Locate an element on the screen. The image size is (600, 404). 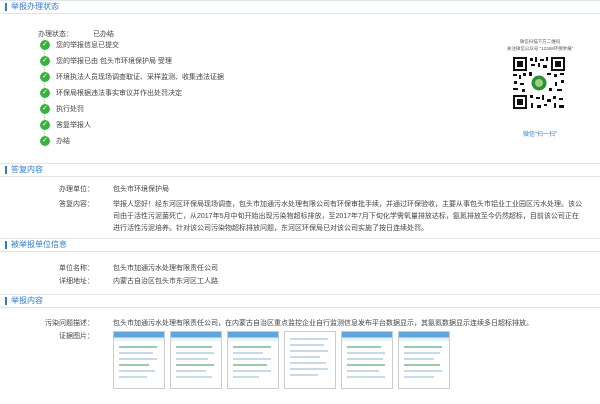
pollution-description-label: 污染问题描述： is located at coordinates (69, 323).